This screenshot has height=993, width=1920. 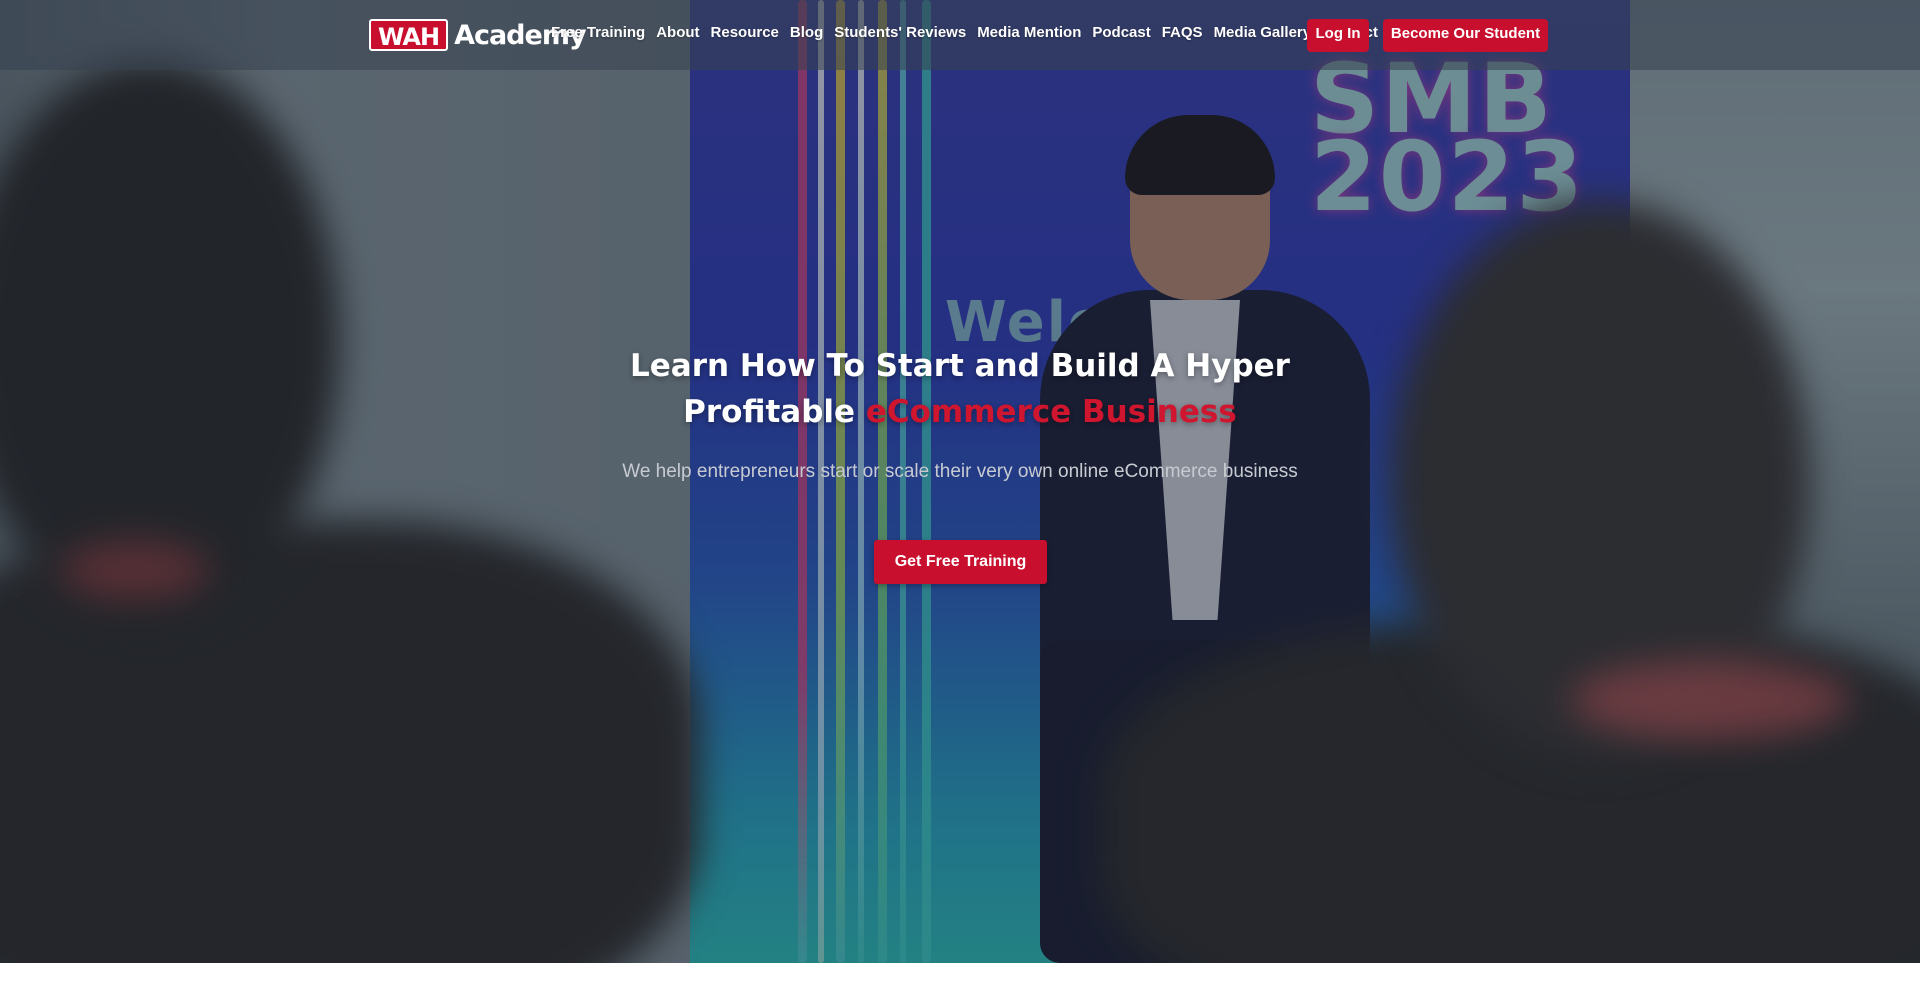 I want to click on nav-media-gallery: Media Gallery, so click(x=1263, y=32).